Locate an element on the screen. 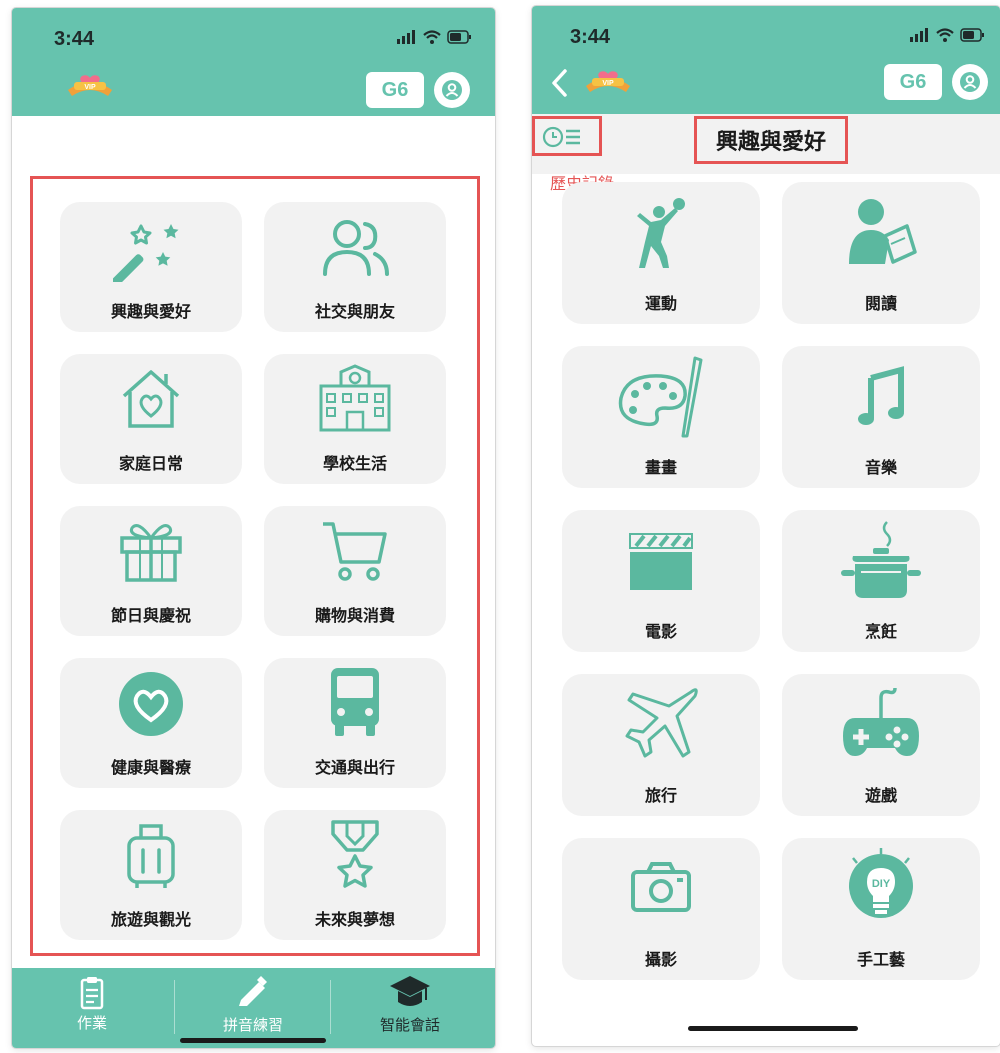 Image resolution: width=1000 pixels, height=1053 pixels. category-tile: 興趣與愛好 is located at coordinates (151, 267).